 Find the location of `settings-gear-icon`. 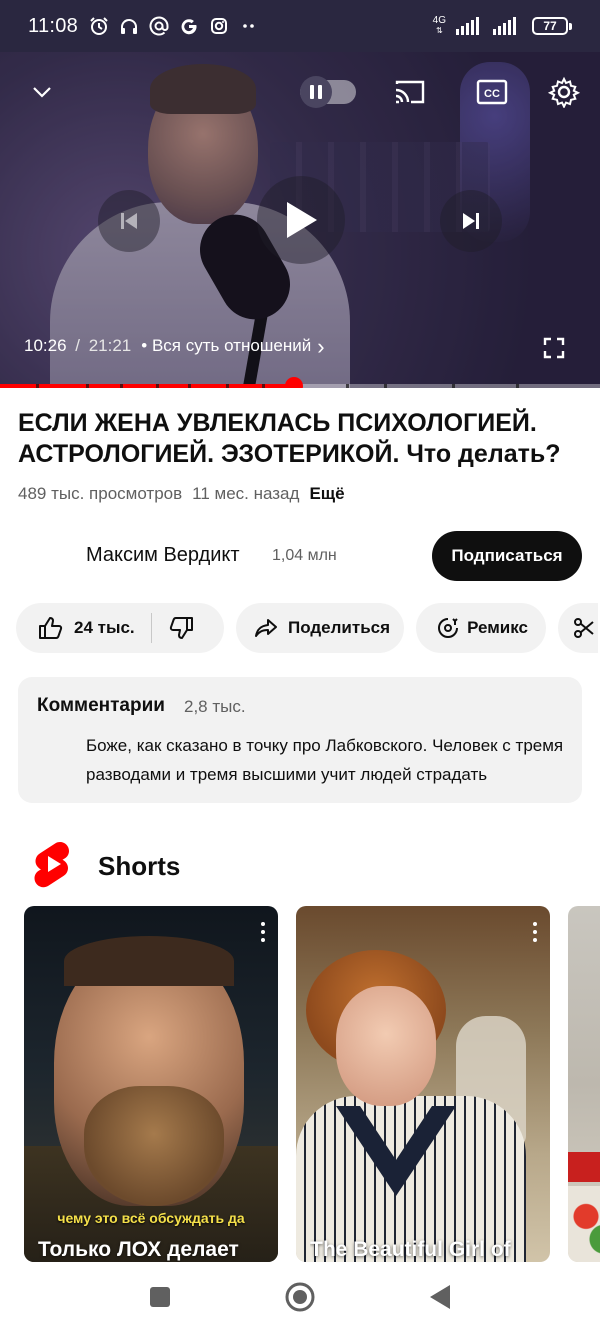

settings-gear-icon is located at coordinates (564, 92).